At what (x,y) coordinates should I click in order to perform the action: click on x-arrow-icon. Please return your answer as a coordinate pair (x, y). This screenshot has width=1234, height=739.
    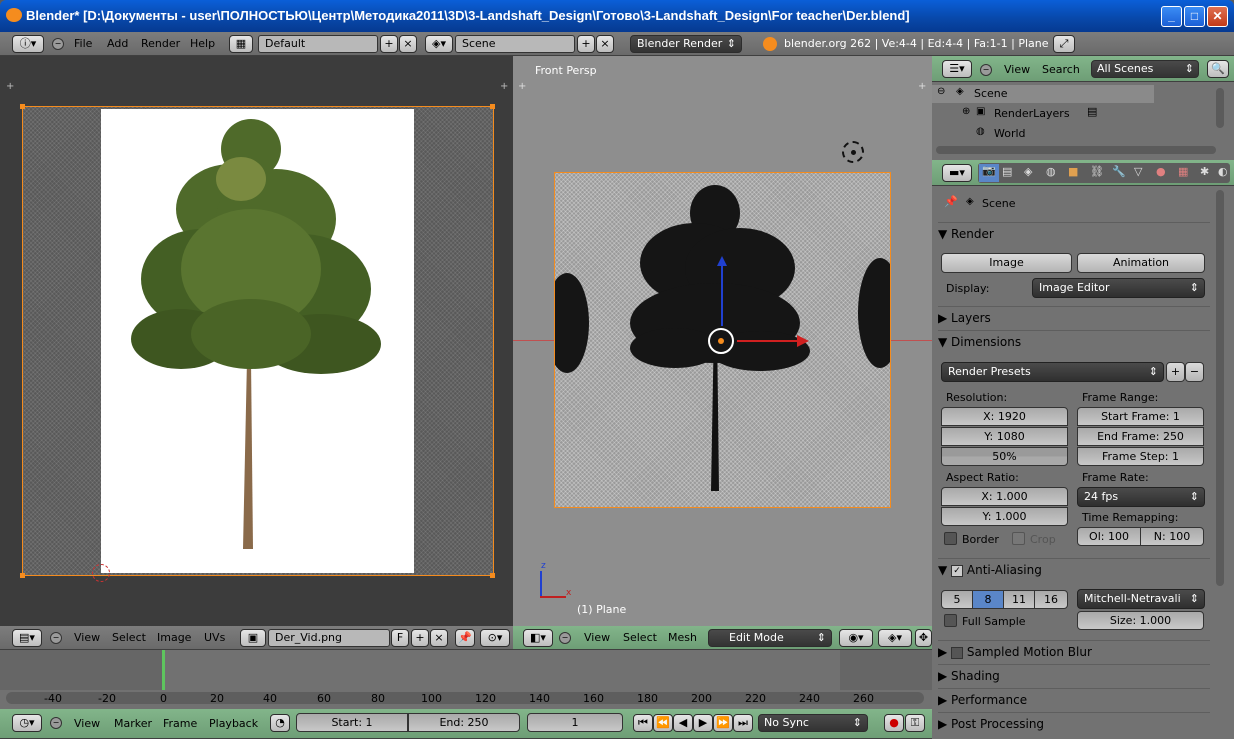
    Looking at the image, I should click on (803, 341).